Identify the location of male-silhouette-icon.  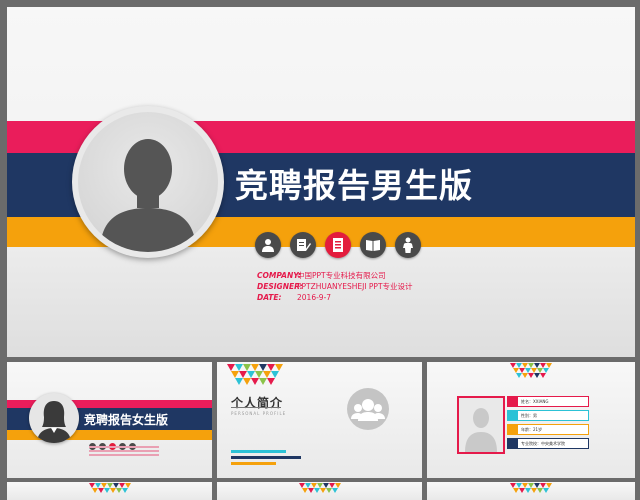
(148, 195).